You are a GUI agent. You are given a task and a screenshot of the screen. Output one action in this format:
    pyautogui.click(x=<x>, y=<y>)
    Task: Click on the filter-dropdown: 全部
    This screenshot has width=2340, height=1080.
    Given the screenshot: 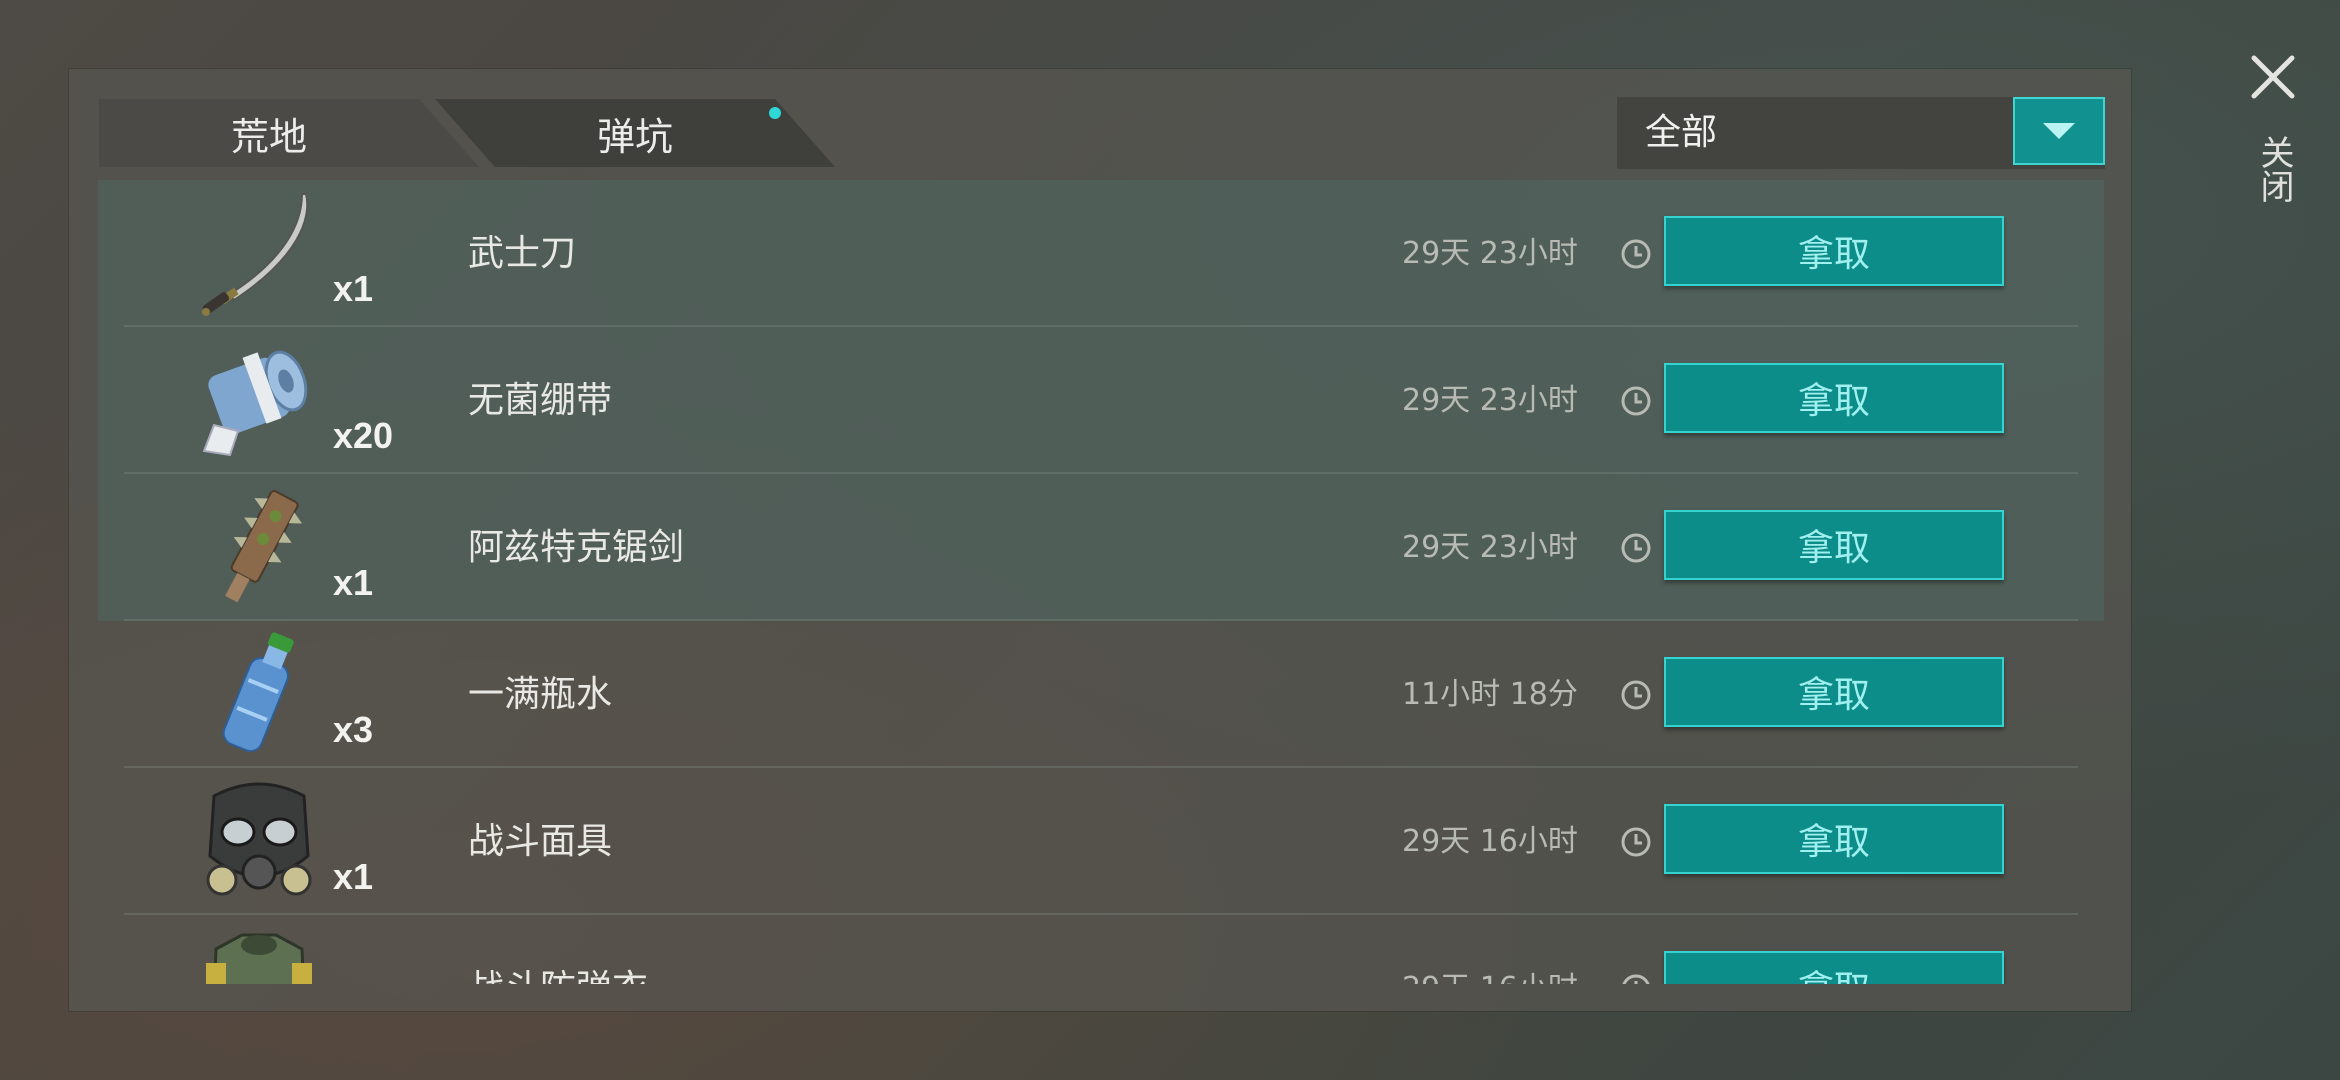 What is the action you would take?
    pyautogui.click(x=1861, y=133)
    